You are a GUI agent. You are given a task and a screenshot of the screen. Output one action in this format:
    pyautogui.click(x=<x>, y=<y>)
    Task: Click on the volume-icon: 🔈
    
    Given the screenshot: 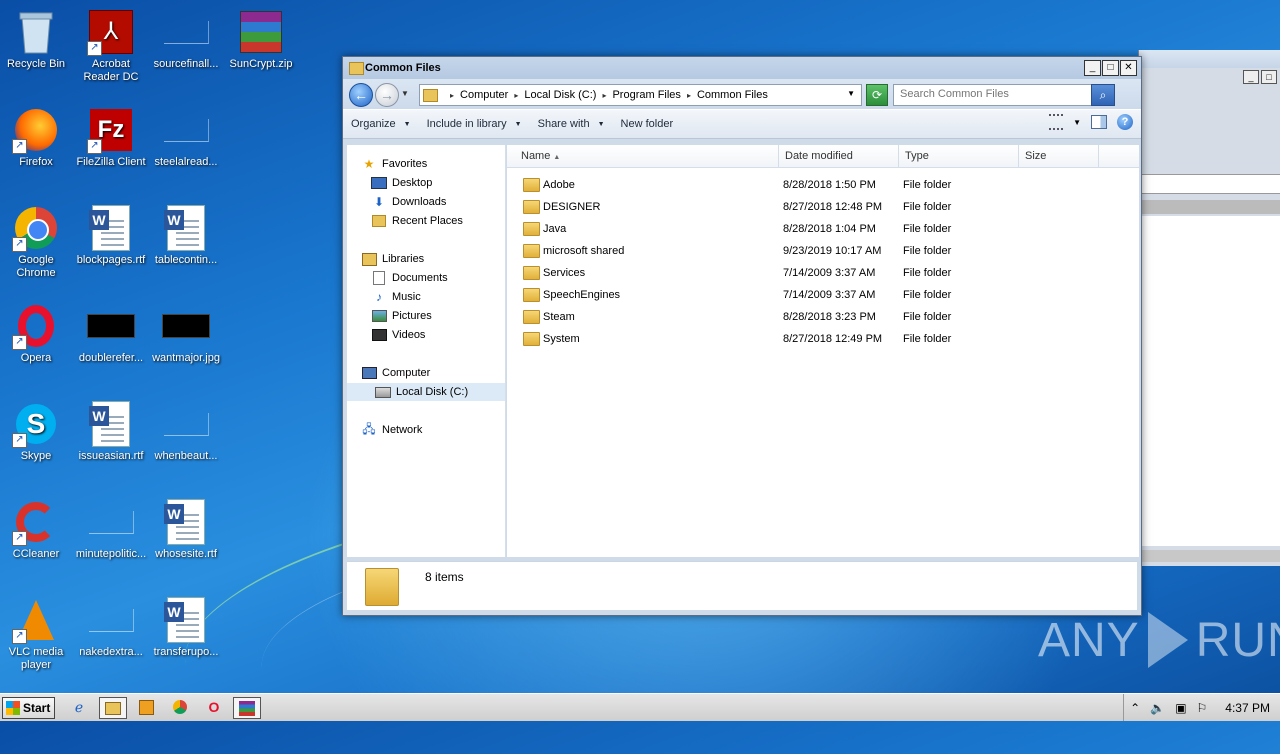 What is the action you would take?
    pyautogui.click(x=1157, y=708)
    